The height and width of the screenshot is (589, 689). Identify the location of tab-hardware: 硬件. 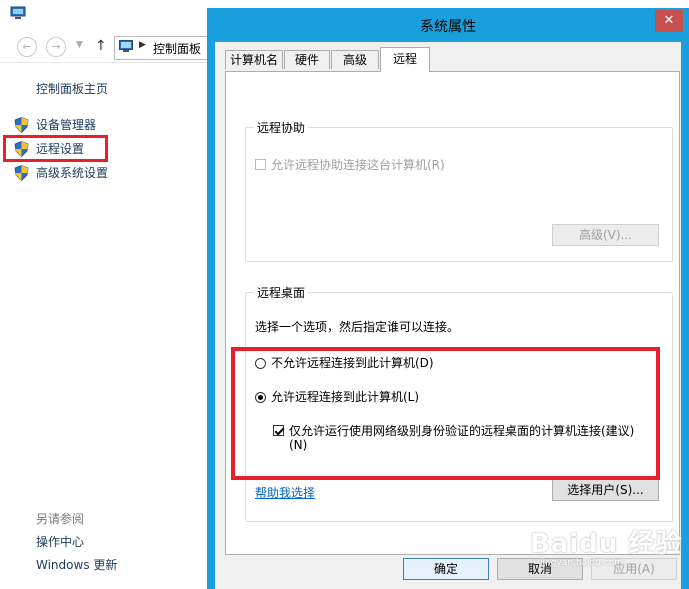
(307, 59).